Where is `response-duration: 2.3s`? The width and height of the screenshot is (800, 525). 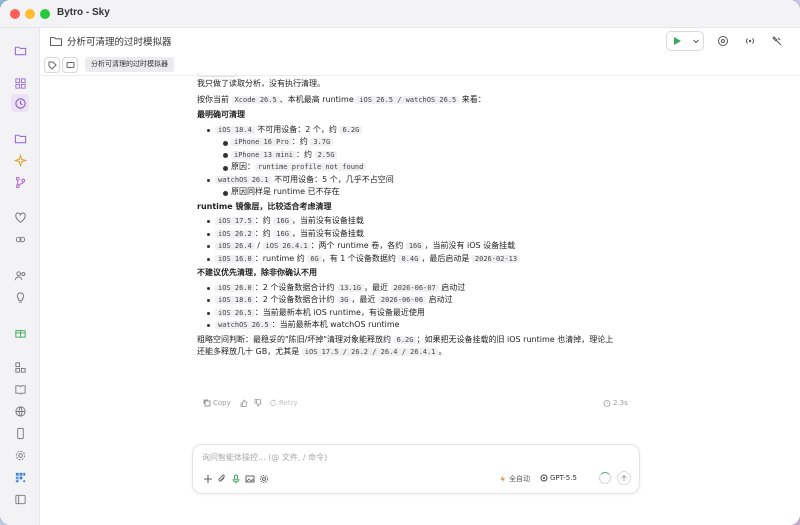
response-duration: 2.3s is located at coordinates (615, 403).